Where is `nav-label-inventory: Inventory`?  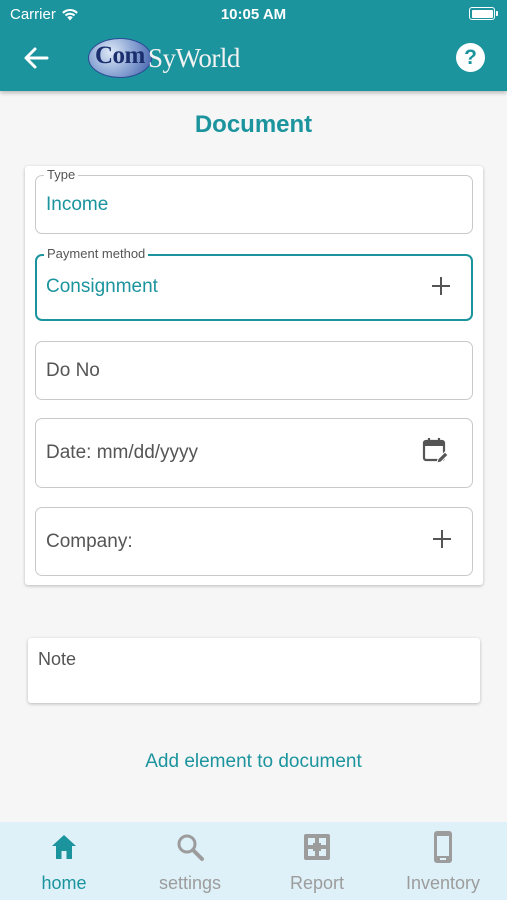 nav-label-inventory: Inventory is located at coordinates (443, 883).